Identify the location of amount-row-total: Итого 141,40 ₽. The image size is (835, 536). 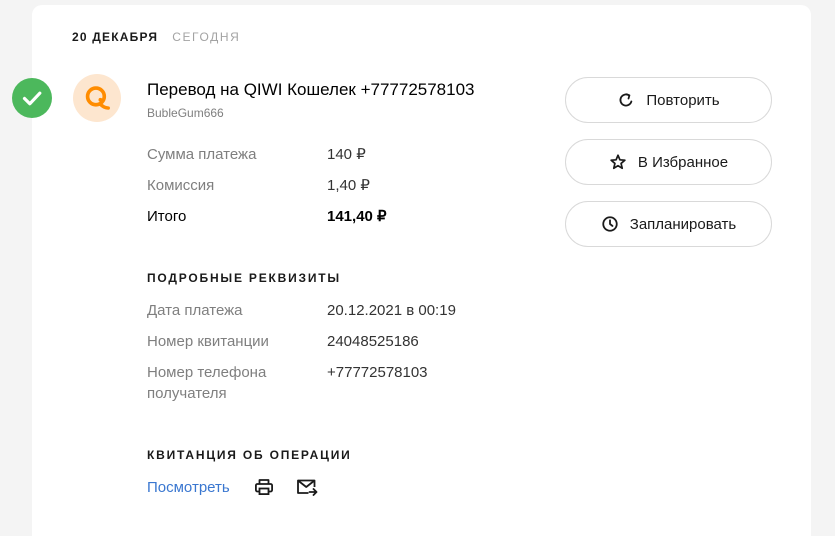
(347, 216).